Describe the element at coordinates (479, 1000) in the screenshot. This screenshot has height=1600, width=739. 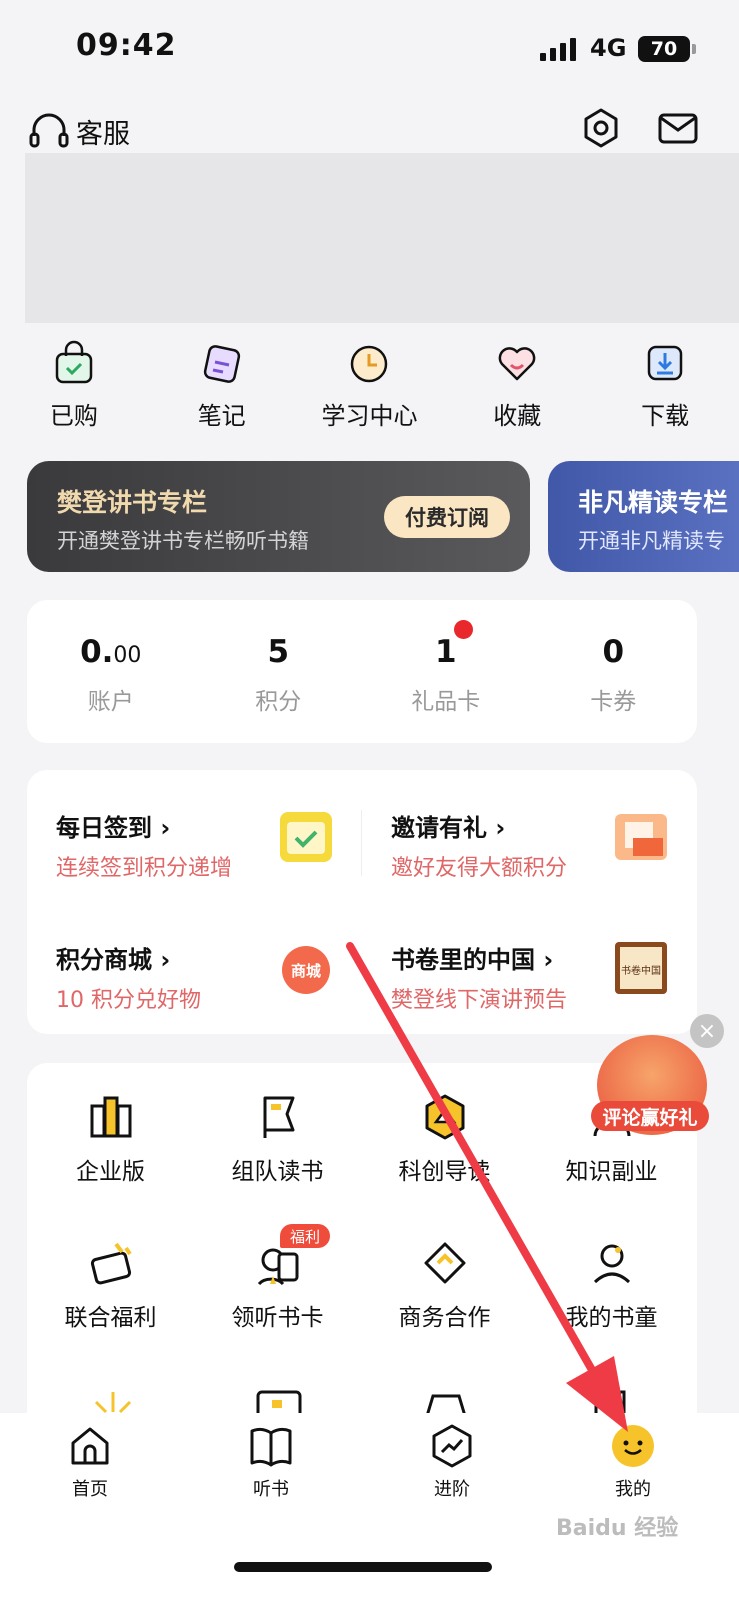
I see `task-subtitle: 樊登线下演讲预告` at that location.